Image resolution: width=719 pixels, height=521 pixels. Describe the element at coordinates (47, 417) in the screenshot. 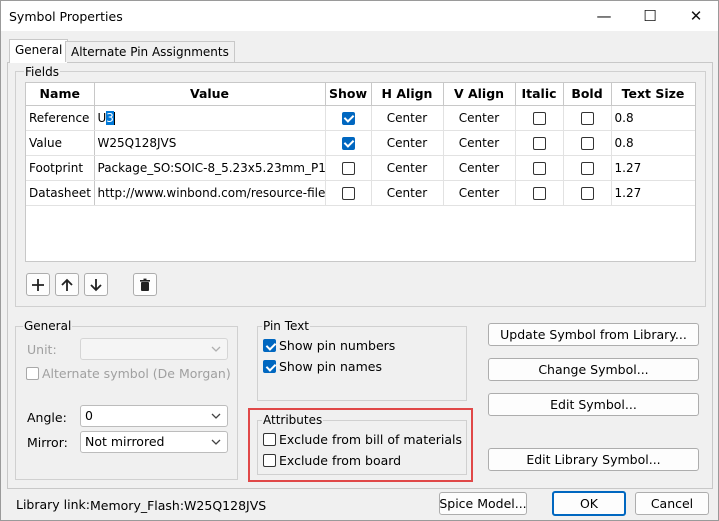

I see `angle-label: Angle:` at that location.